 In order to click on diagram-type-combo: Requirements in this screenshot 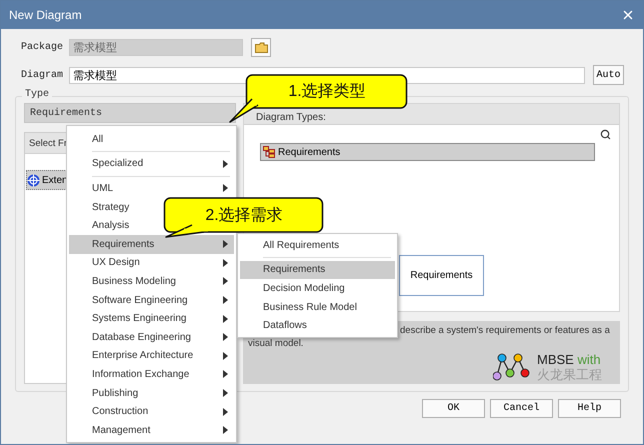, I will do `click(130, 113)`.